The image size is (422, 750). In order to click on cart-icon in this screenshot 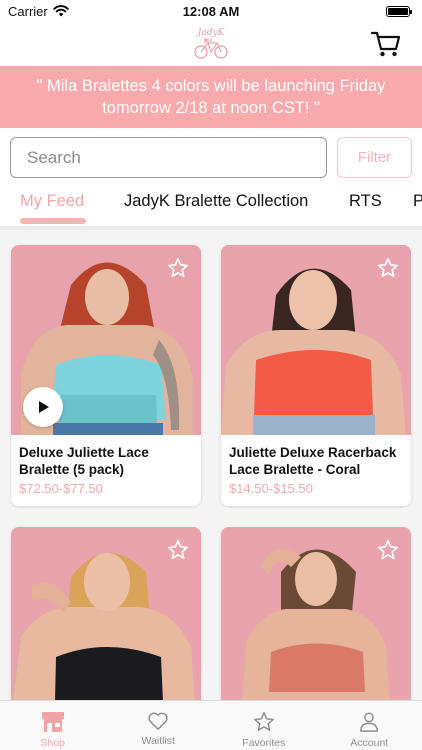, I will do `click(385, 44)`.